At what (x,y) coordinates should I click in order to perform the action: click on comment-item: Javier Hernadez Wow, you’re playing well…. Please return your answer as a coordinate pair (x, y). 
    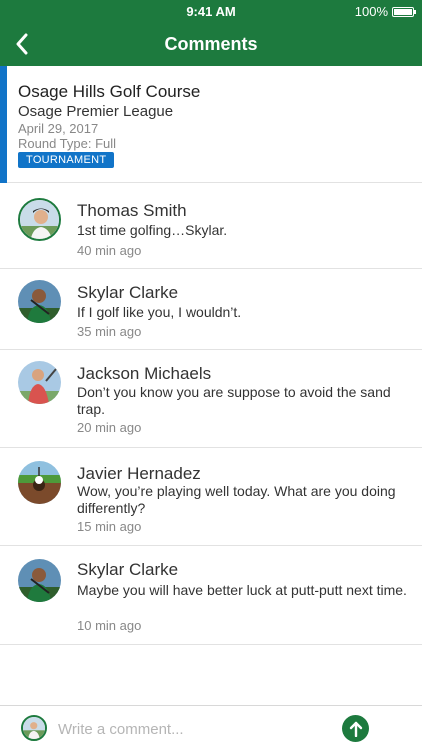
    Looking at the image, I should click on (211, 497).